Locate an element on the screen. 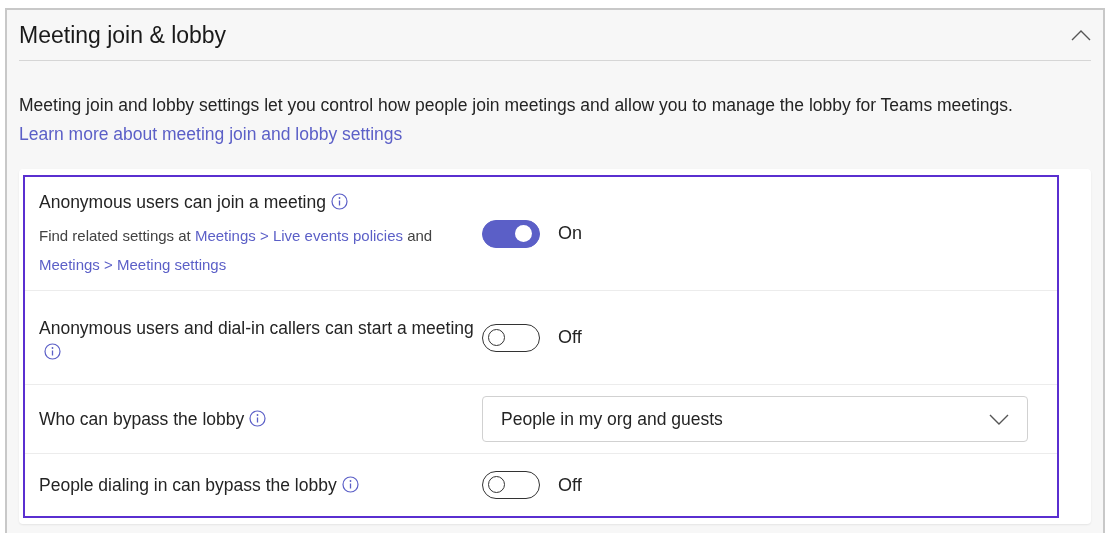 The image size is (1110, 533). chevron-down-icon is located at coordinates (999, 419).